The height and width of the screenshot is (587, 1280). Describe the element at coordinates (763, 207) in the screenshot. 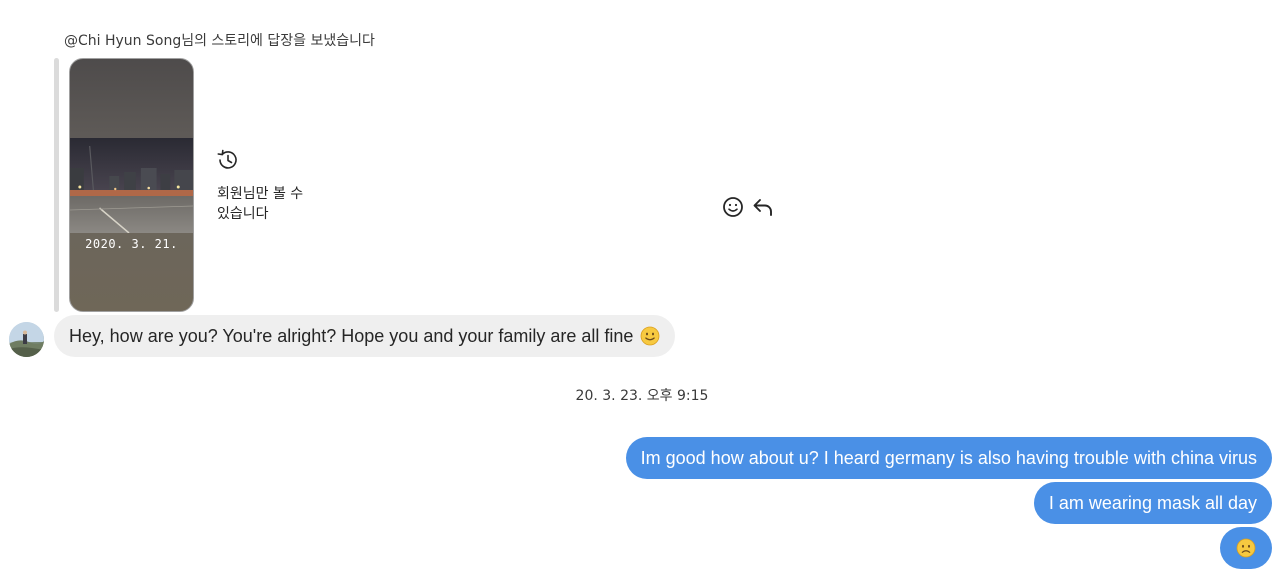

I see `reply-arrow-icon` at that location.